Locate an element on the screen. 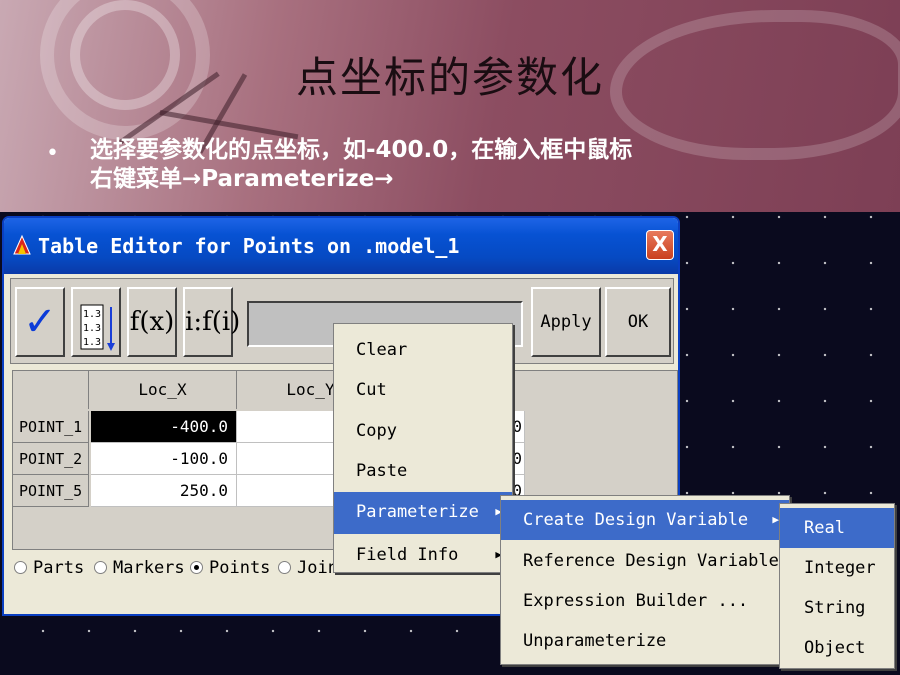  menu-item-create-design-variable: Create Design Variable ▶ is located at coordinates (645, 520).